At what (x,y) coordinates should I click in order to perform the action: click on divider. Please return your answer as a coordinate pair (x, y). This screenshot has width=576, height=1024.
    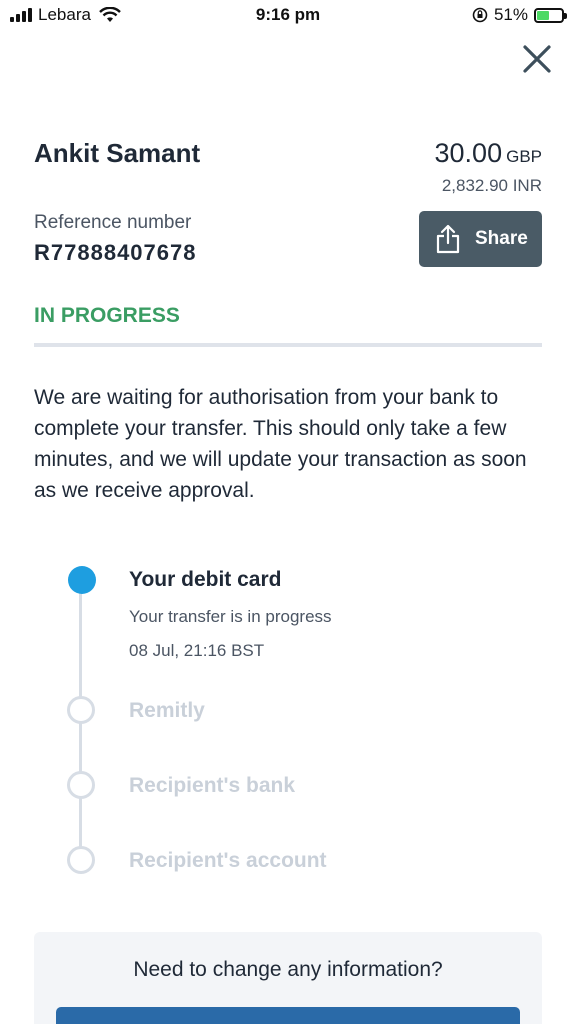
    Looking at the image, I should click on (288, 345).